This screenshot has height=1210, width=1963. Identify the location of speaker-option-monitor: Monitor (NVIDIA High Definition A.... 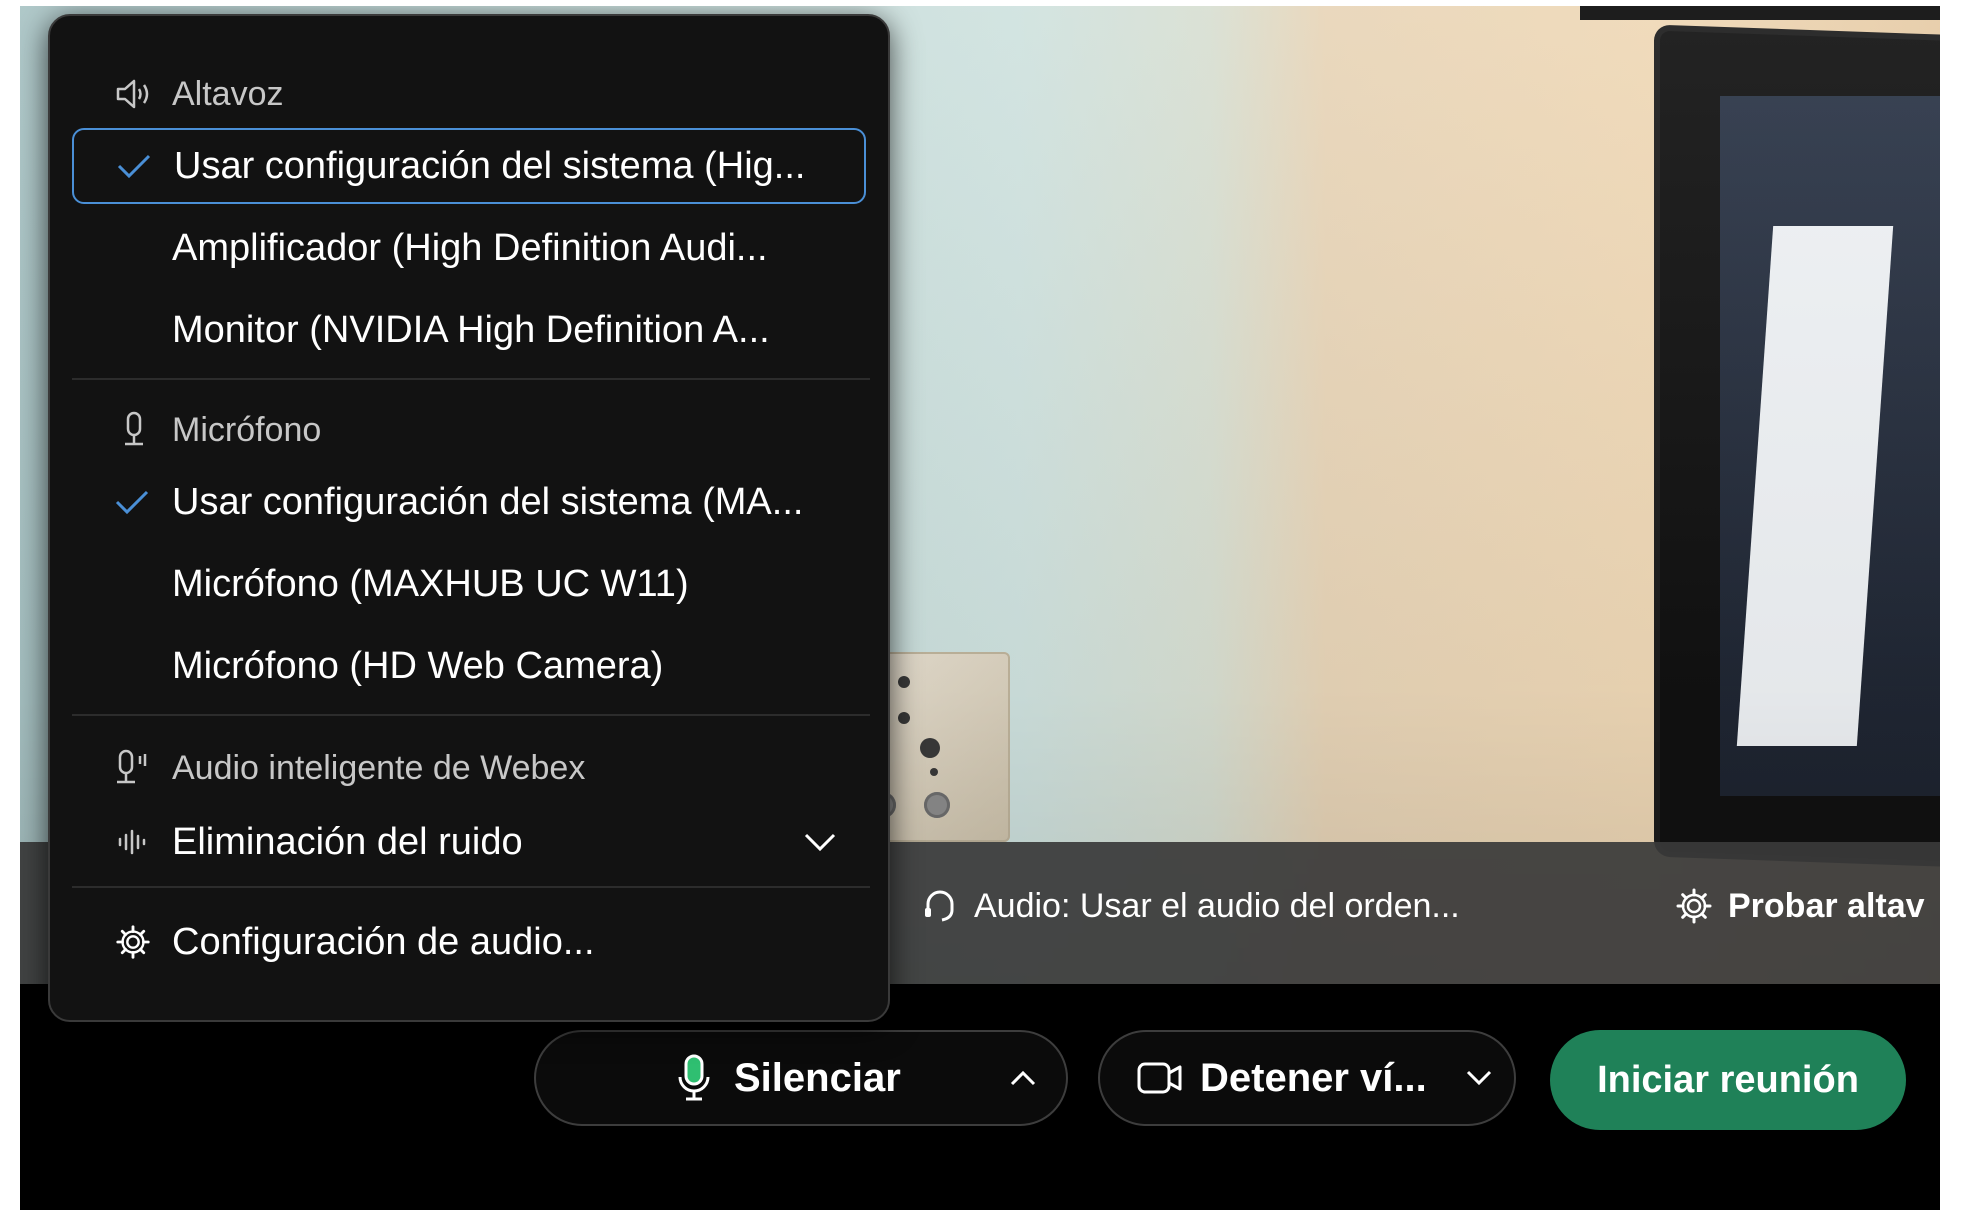
(469, 330).